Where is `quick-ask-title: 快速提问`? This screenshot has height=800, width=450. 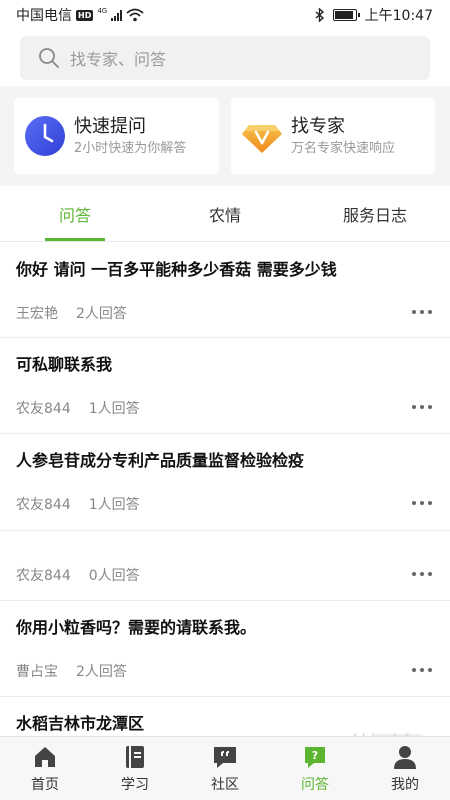
quick-ask-title: 快速提问 is located at coordinates (110, 126).